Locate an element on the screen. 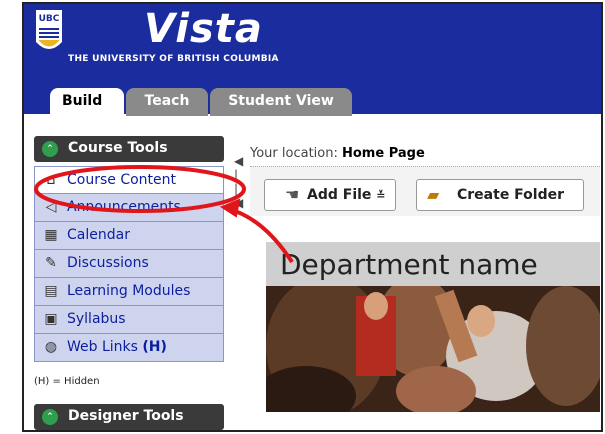  add-file-button: ☚ Add File ≚ is located at coordinates (330, 195).